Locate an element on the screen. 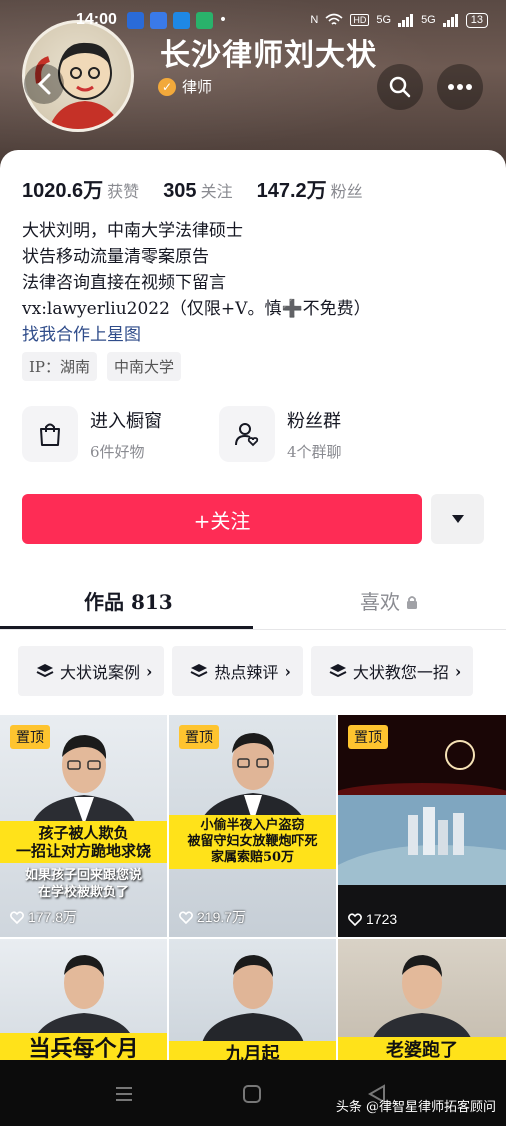 Image resolution: width=506 pixels, height=1126 pixels. fan-group-entry: 粉丝群 4个群聊 is located at coordinates (280, 434).